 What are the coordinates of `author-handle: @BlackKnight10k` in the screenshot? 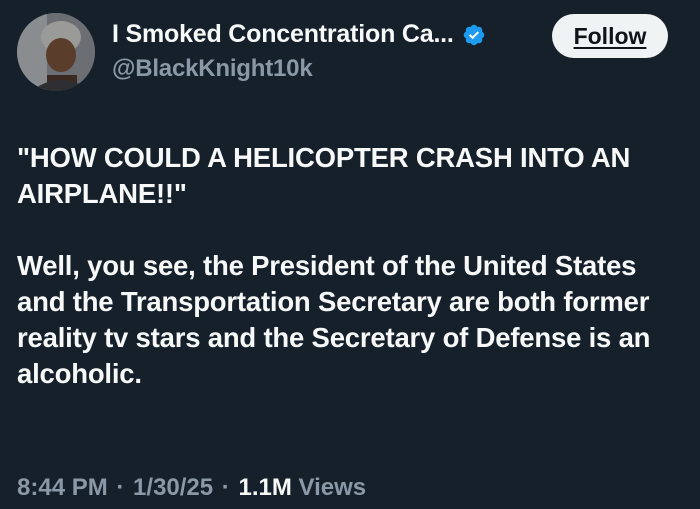 It's located at (212, 69).